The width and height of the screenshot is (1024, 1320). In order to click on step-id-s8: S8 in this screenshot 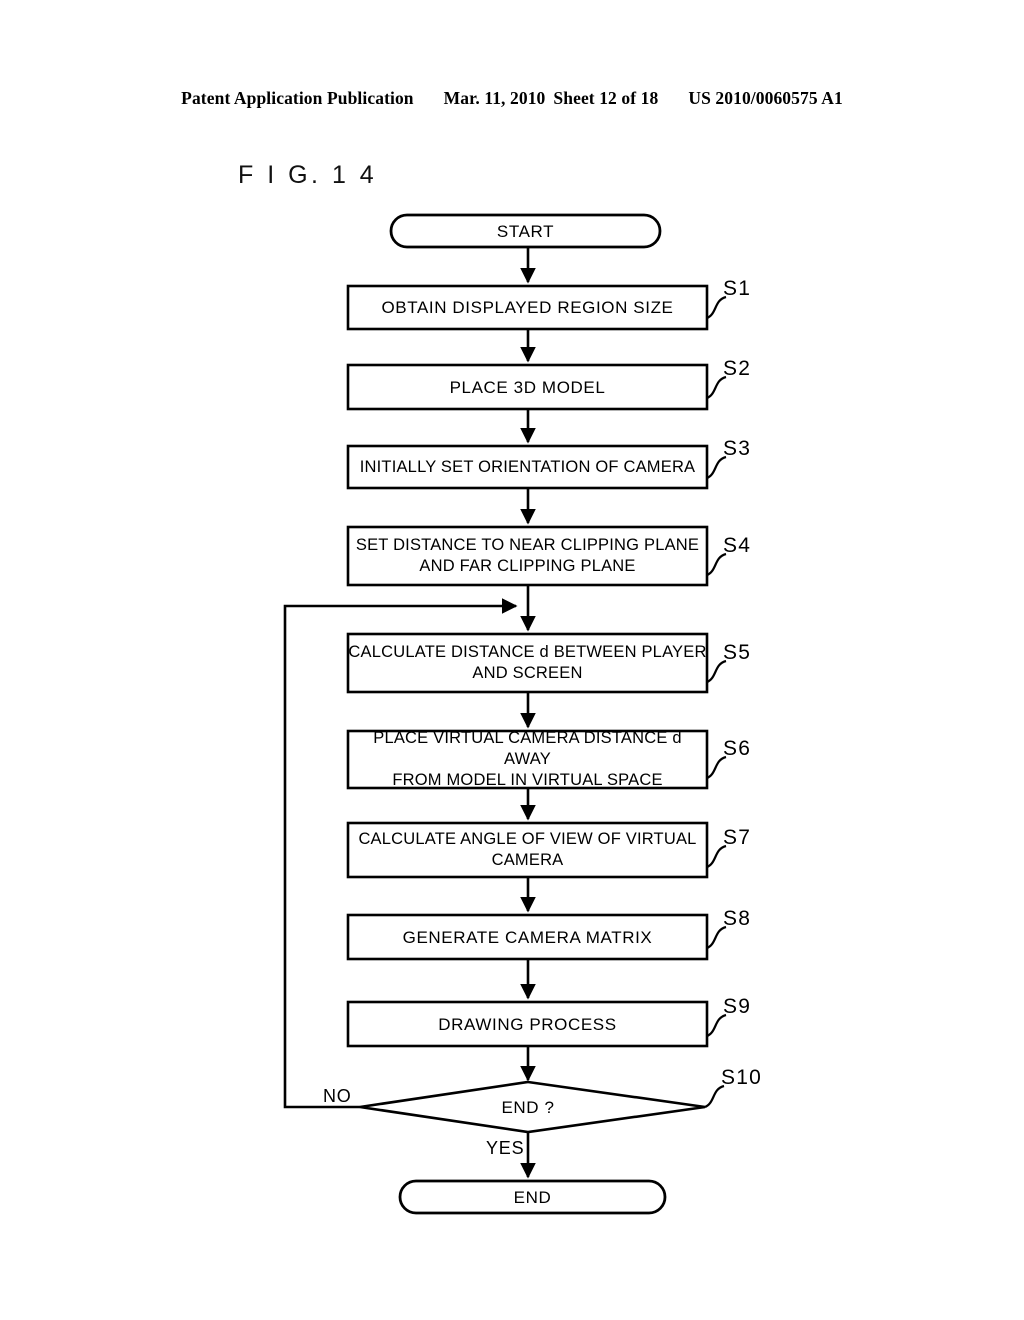, I will do `click(737, 918)`.